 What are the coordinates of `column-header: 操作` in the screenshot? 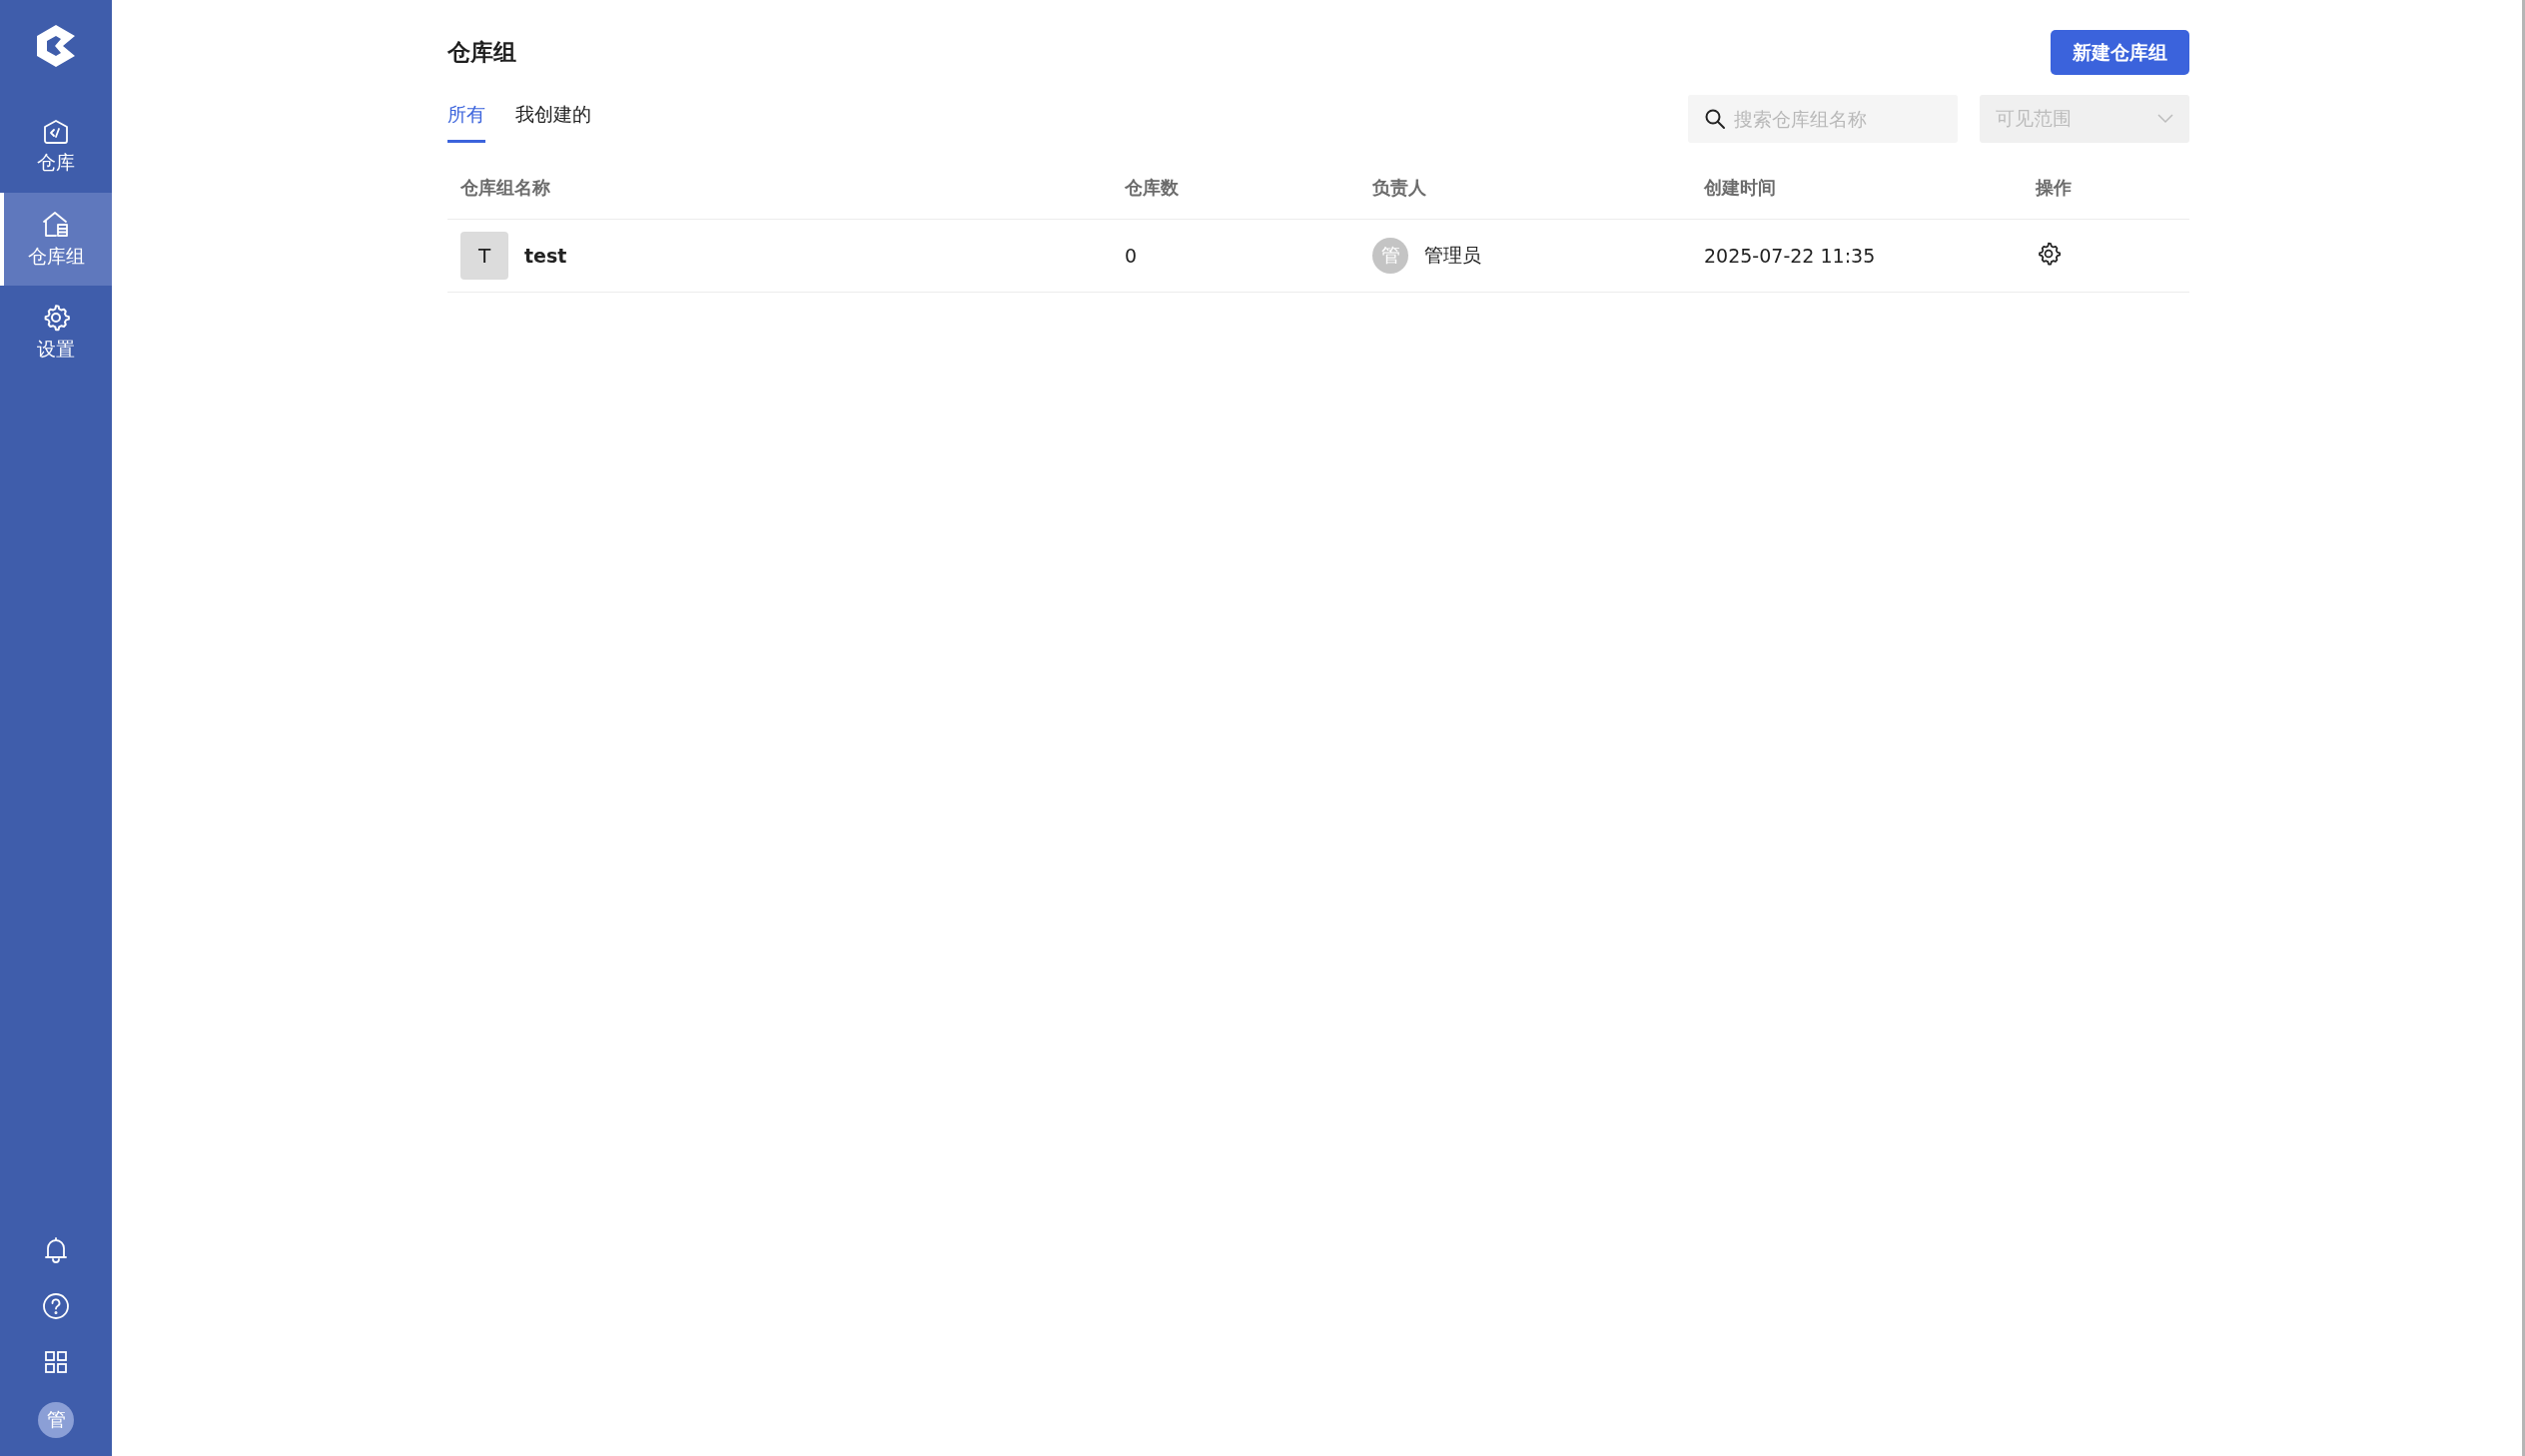 It's located at (2054, 187).